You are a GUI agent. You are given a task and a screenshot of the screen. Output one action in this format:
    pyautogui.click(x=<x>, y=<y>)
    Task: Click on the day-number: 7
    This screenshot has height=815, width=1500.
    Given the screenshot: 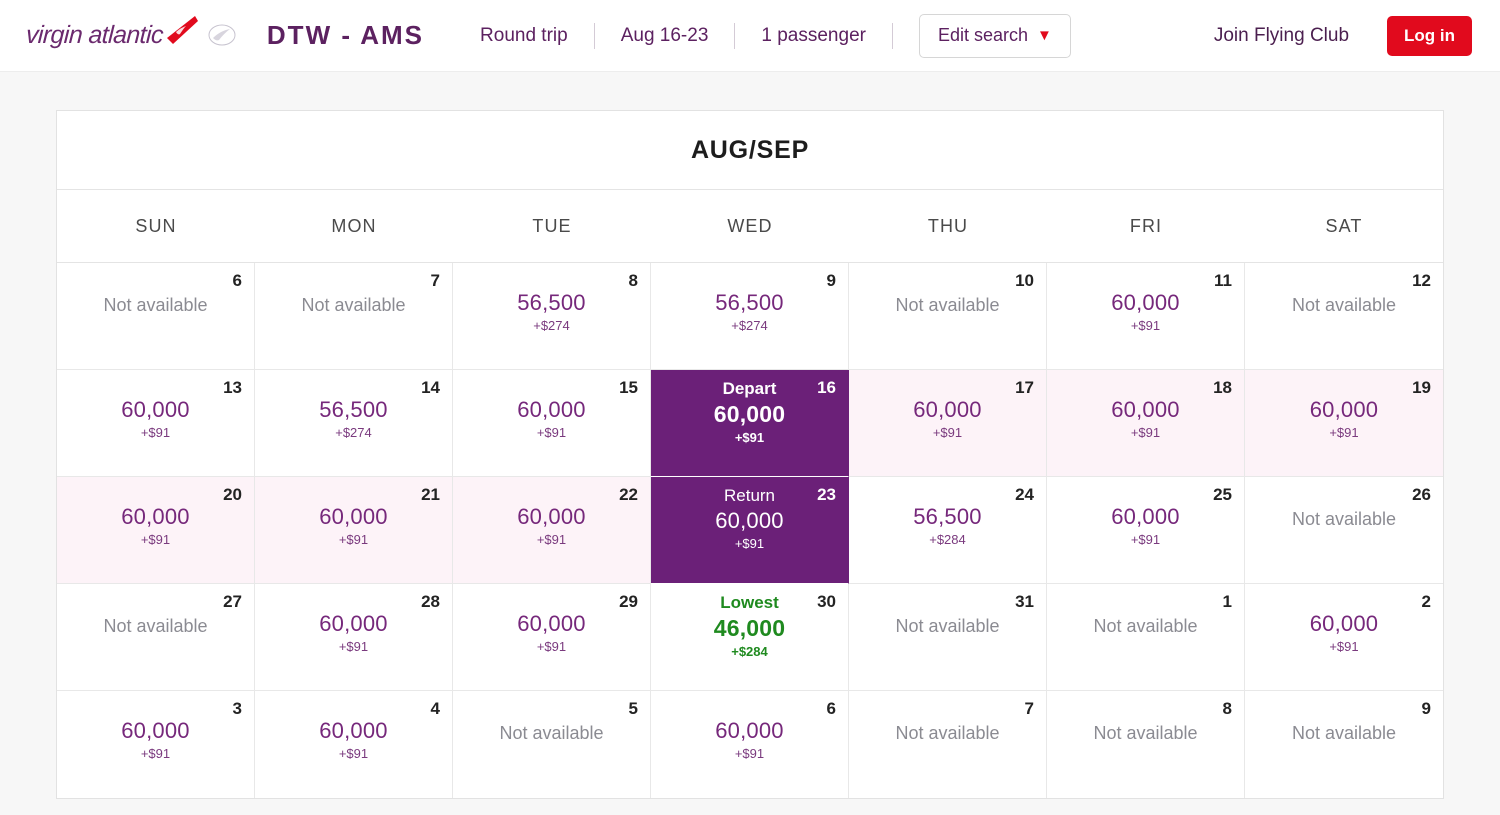 What is the action you would take?
    pyautogui.click(x=1029, y=708)
    